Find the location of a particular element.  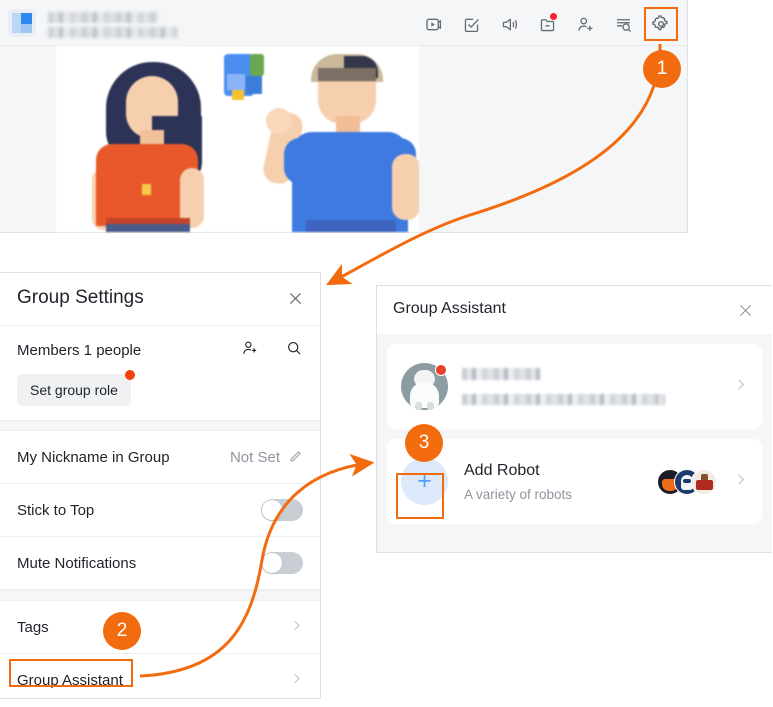

group-avatar-icon is located at coordinates (22, 23).